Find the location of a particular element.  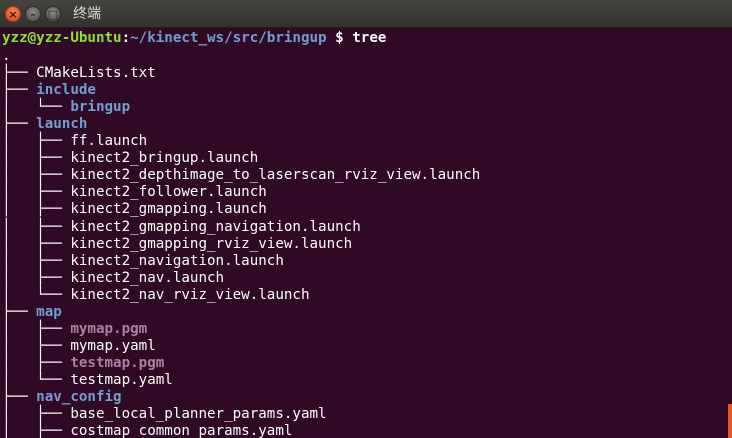

tree-line: │ ├── kinect2_follower.launch is located at coordinates (134, 192).